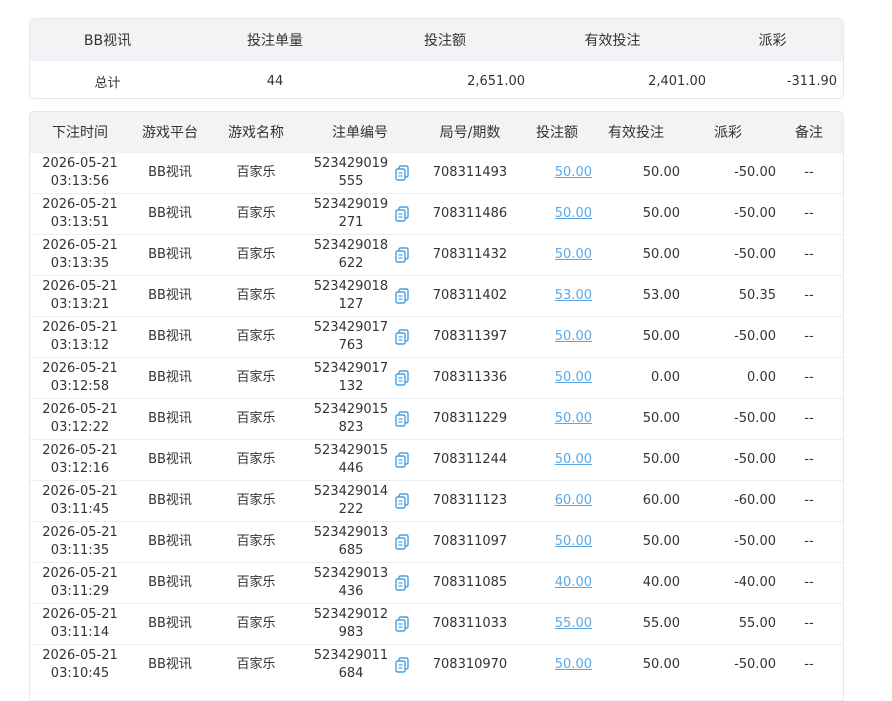 This screenshot has width=892, height=701. I want to click on bet-amount-cell: 53.00, so click(557, 296).